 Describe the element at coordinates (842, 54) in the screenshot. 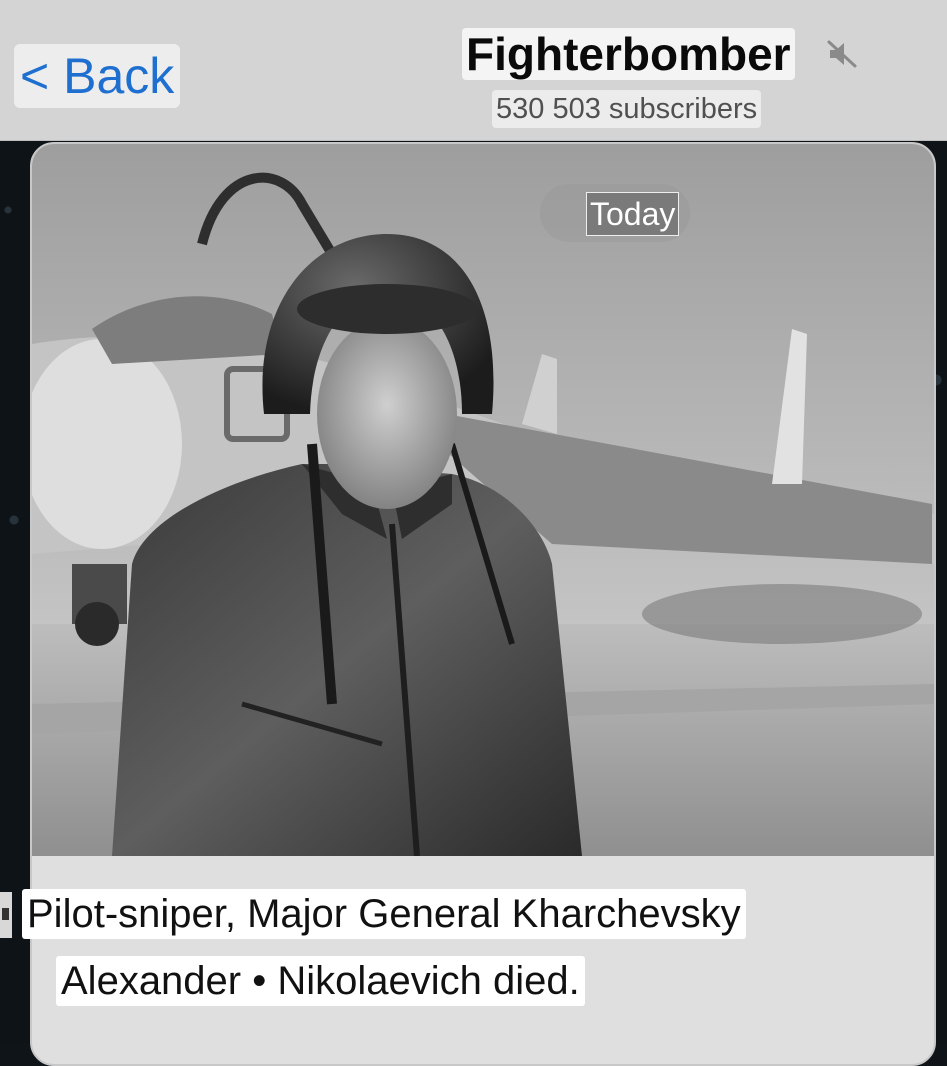

I see `speaker-muted-icon` at that location.